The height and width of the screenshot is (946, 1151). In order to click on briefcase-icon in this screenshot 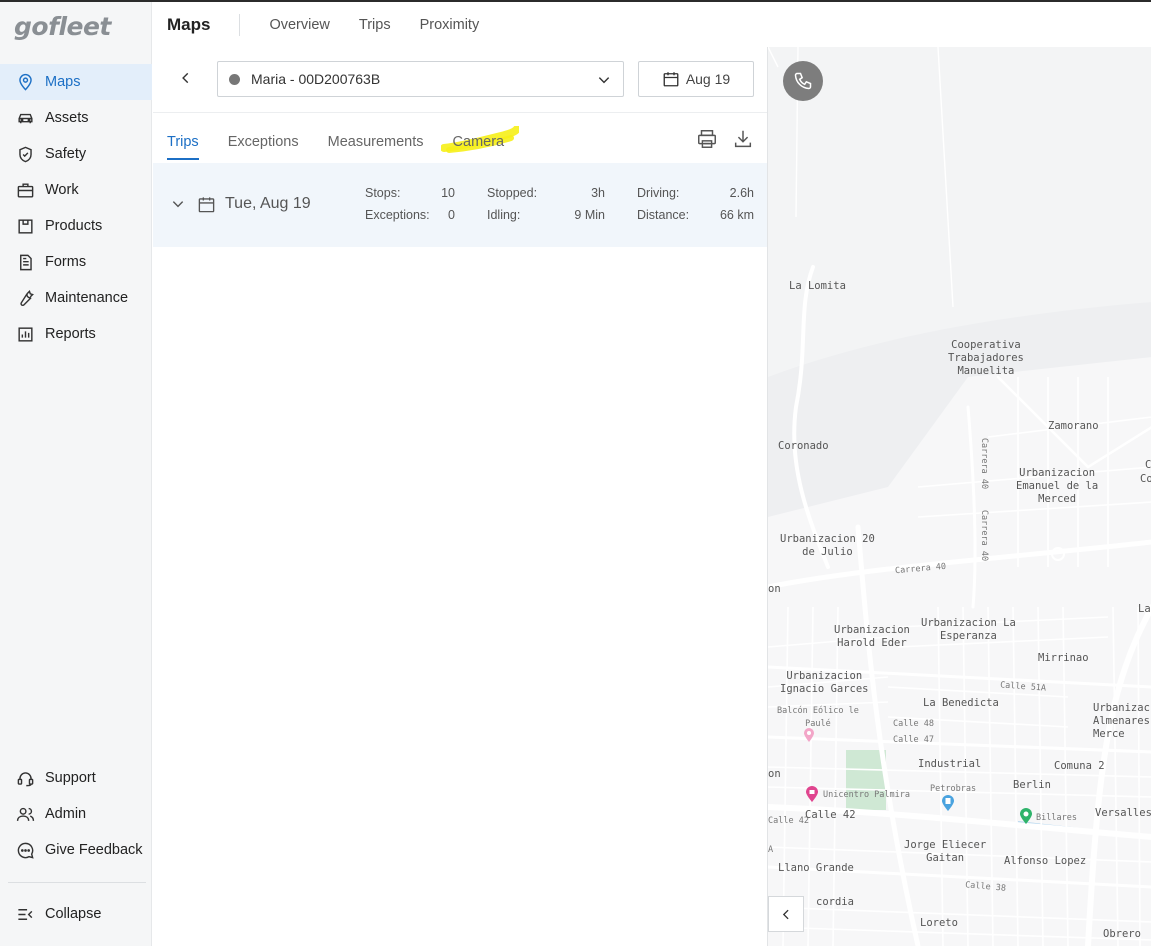, I will do `click(25, 190)`.